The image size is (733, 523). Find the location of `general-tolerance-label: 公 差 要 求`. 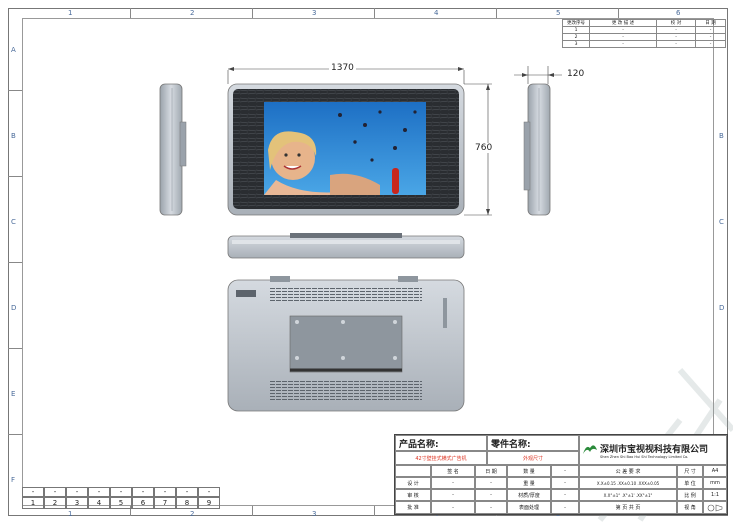

general-tolerance-label: 公 差 要 求 is located at coordinates (628, 471).